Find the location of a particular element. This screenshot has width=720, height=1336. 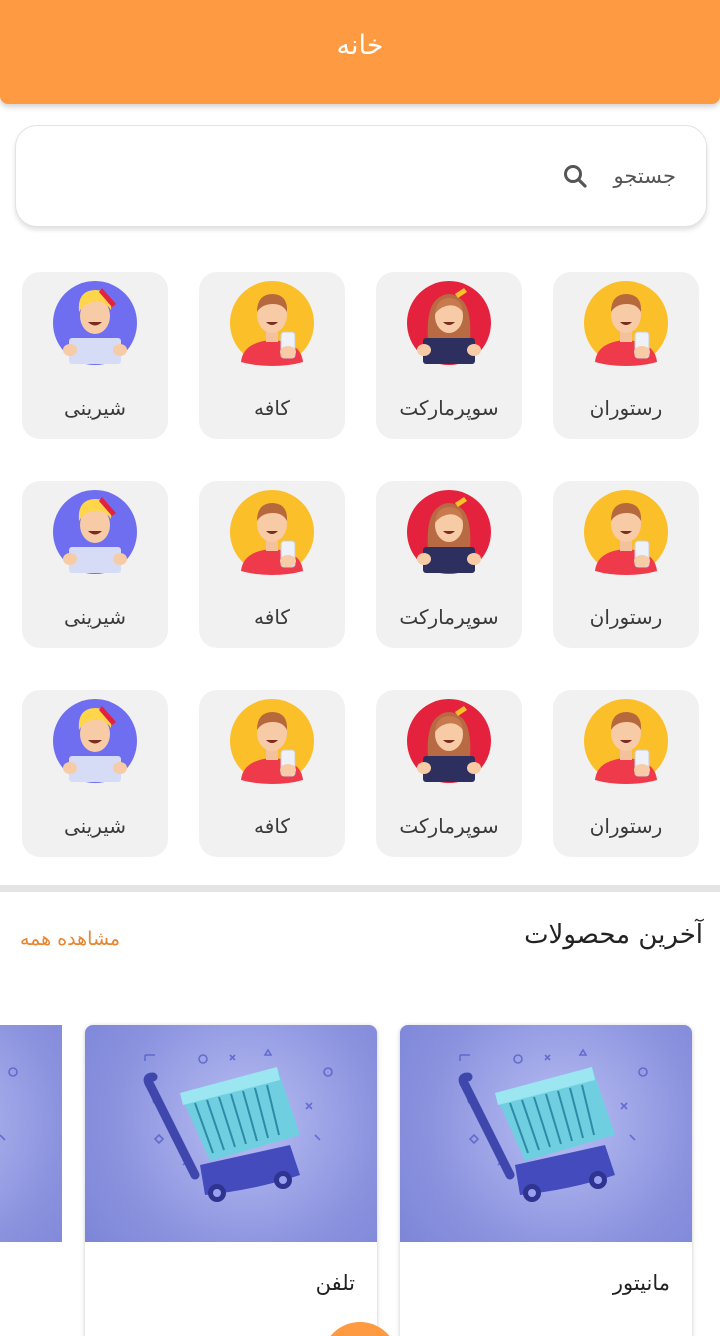

section-divider is located at coordinates (360, 888).